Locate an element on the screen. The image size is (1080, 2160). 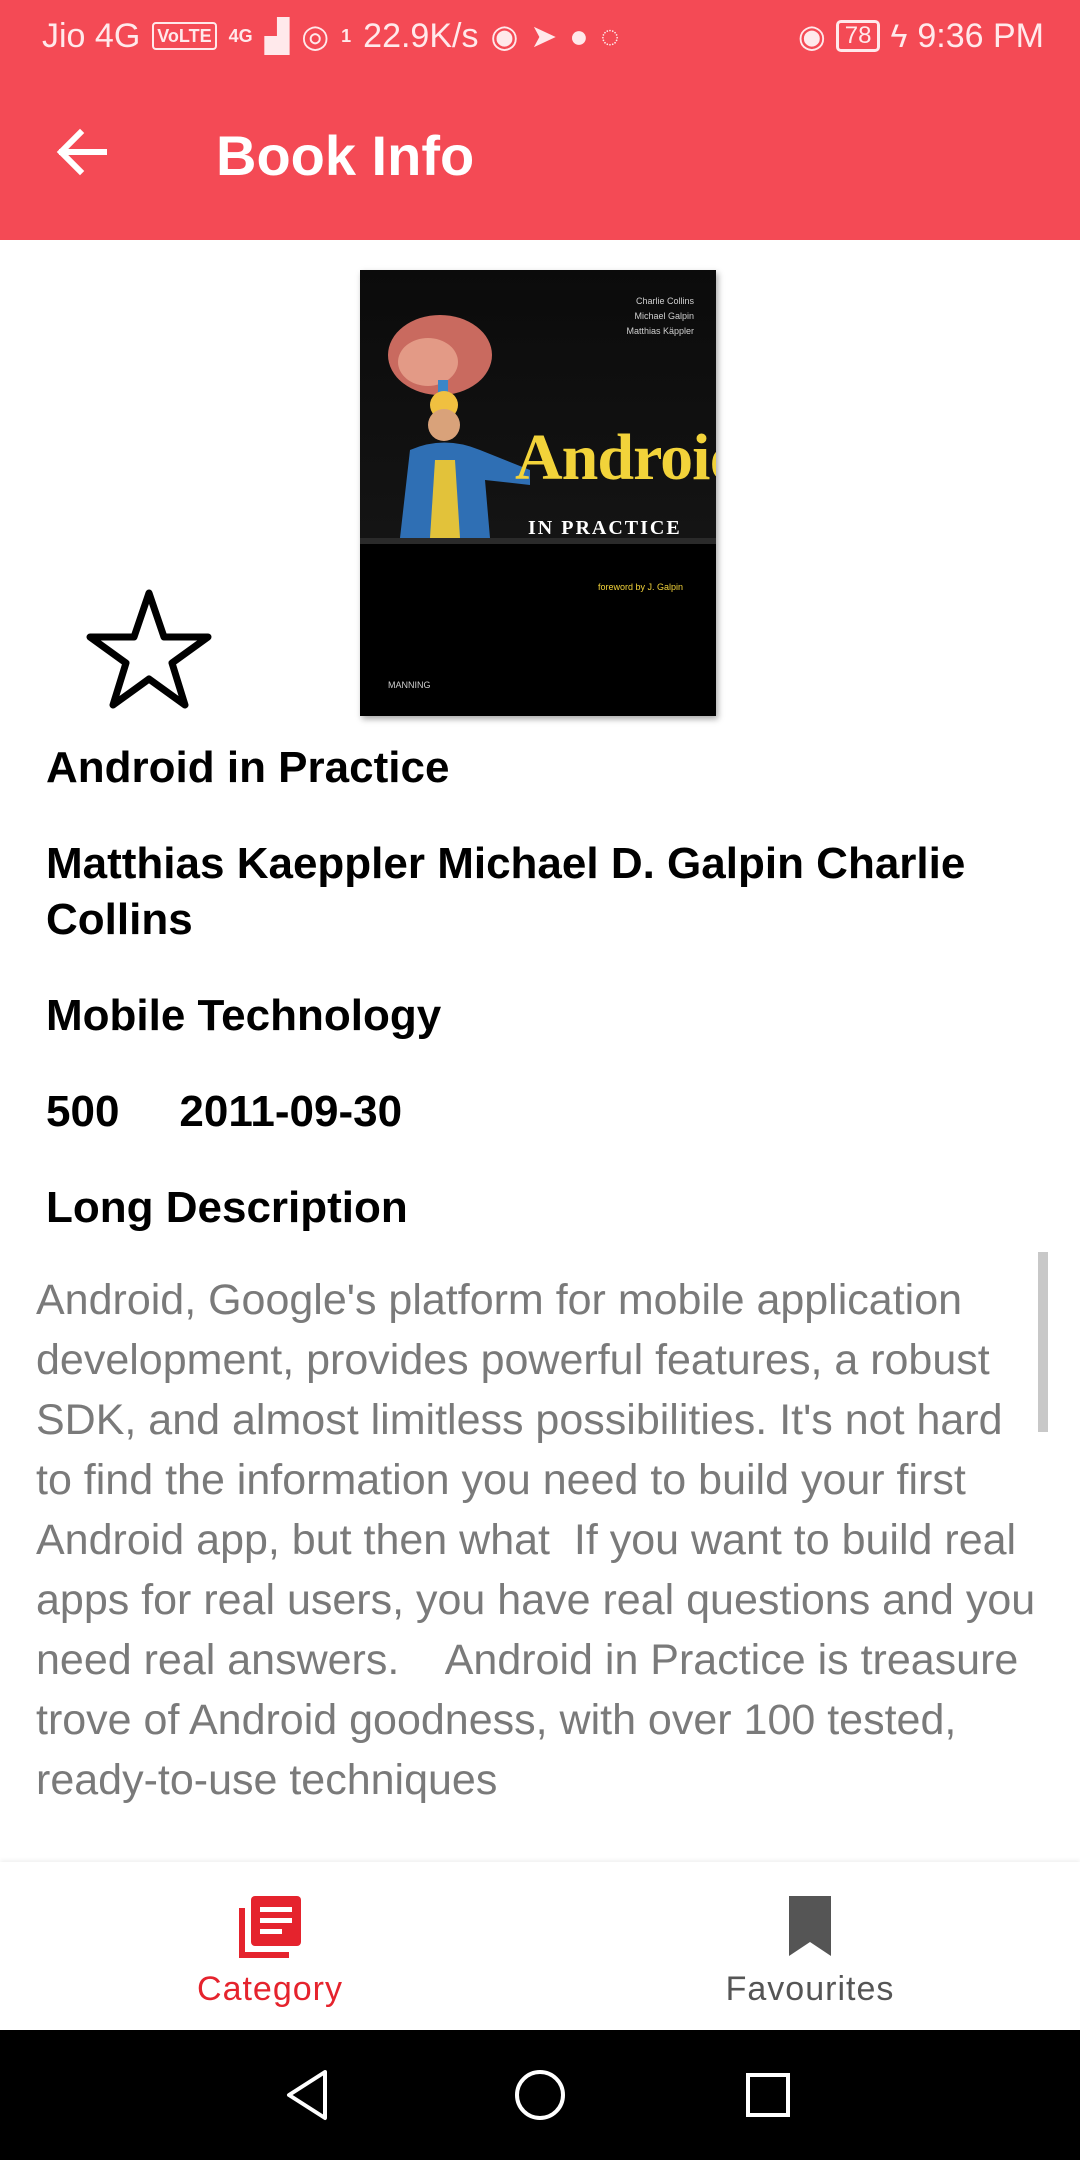
cover-author: Matthias Käppler is located at coordinates (660, 331).